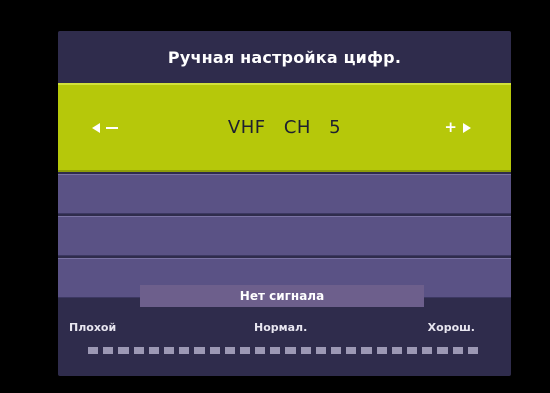 This screenshot has width=550, height=393. I want to click on minus-icon, so click(112, 127).